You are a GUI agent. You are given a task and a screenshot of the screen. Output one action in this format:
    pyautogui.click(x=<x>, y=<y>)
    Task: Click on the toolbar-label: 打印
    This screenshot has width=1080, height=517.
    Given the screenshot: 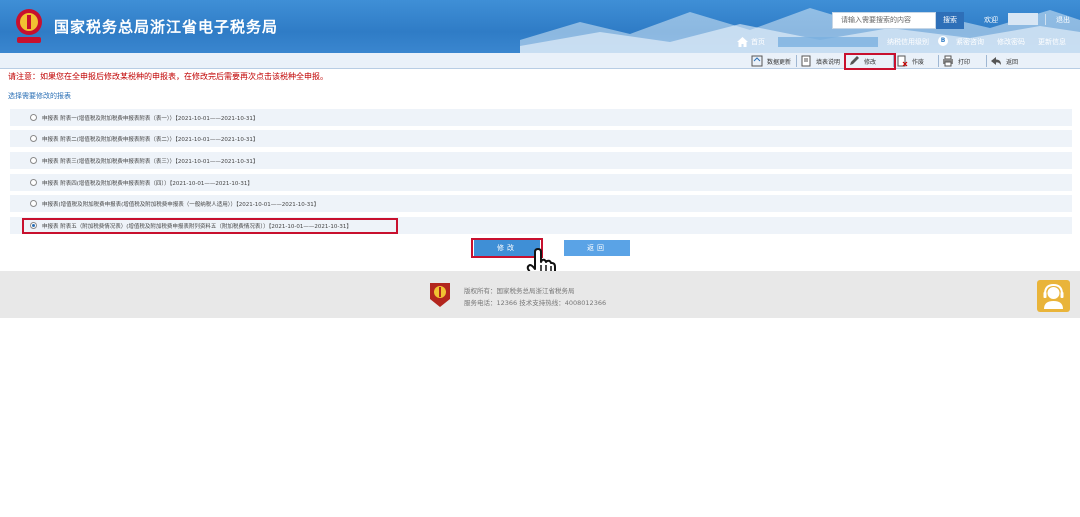 What is the action you would take?
    pyautogui.click(x=964, y=62)
    